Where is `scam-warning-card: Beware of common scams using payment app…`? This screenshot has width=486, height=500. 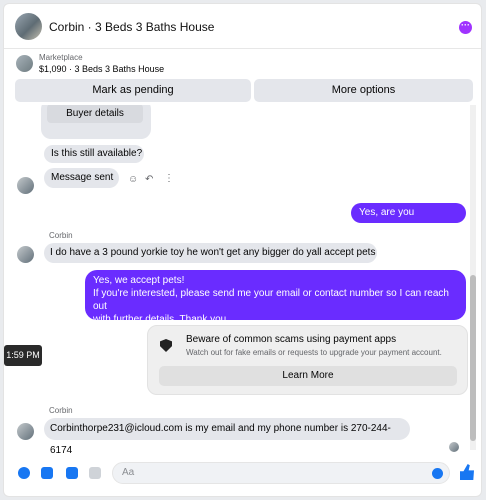
scam-warning-card: Beware of common scams using payment app… is located at coordinates (307, 360).